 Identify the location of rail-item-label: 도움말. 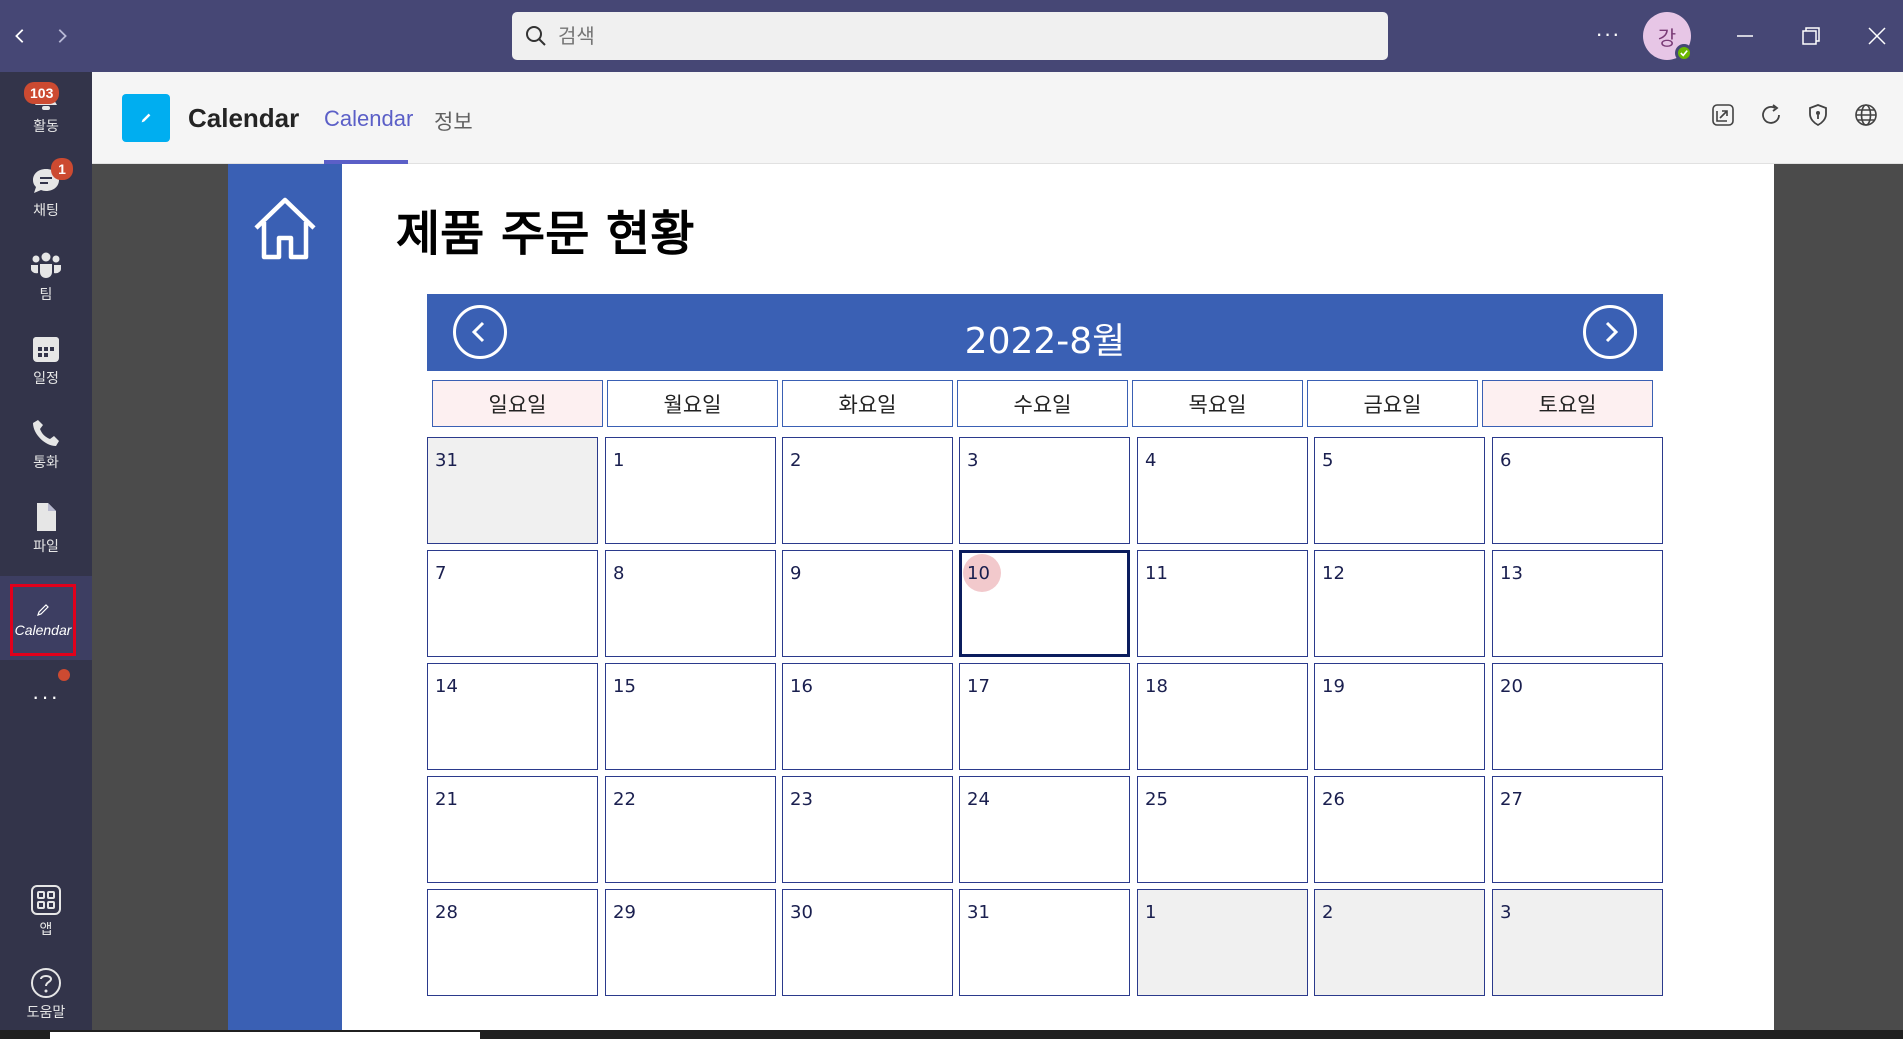
(46, 1013).